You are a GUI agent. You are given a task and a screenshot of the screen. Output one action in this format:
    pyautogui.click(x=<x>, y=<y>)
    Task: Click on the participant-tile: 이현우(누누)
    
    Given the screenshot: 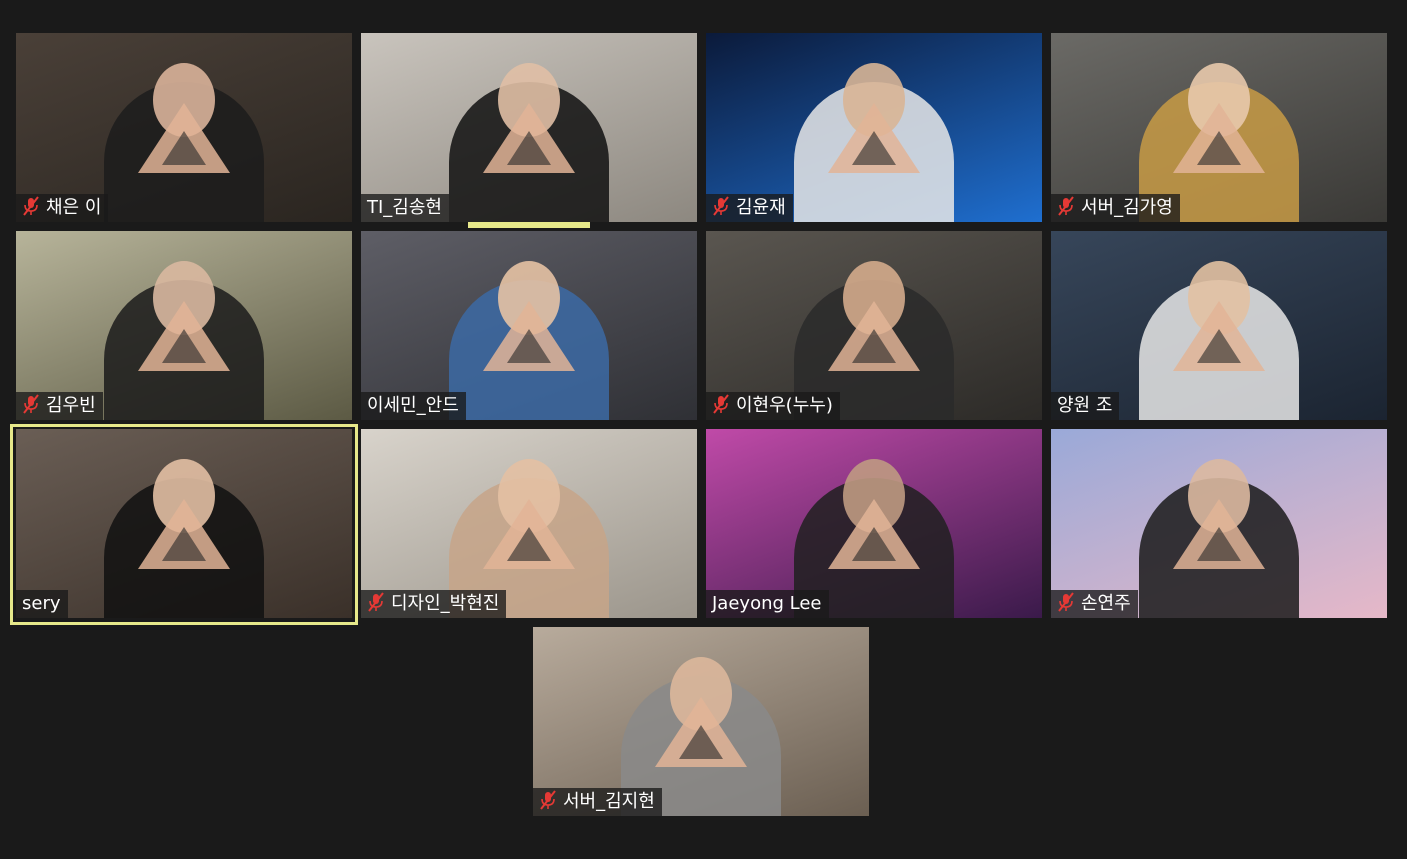 What is the action you would take?
    pyautogui.click(x=874, y=325)
    